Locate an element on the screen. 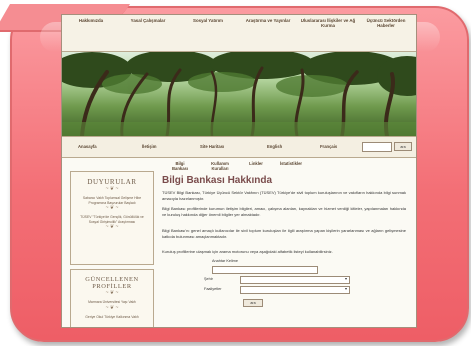 The width and height of the screenshot is (471, 346). link-english: English is located at coordinates (274, 146).